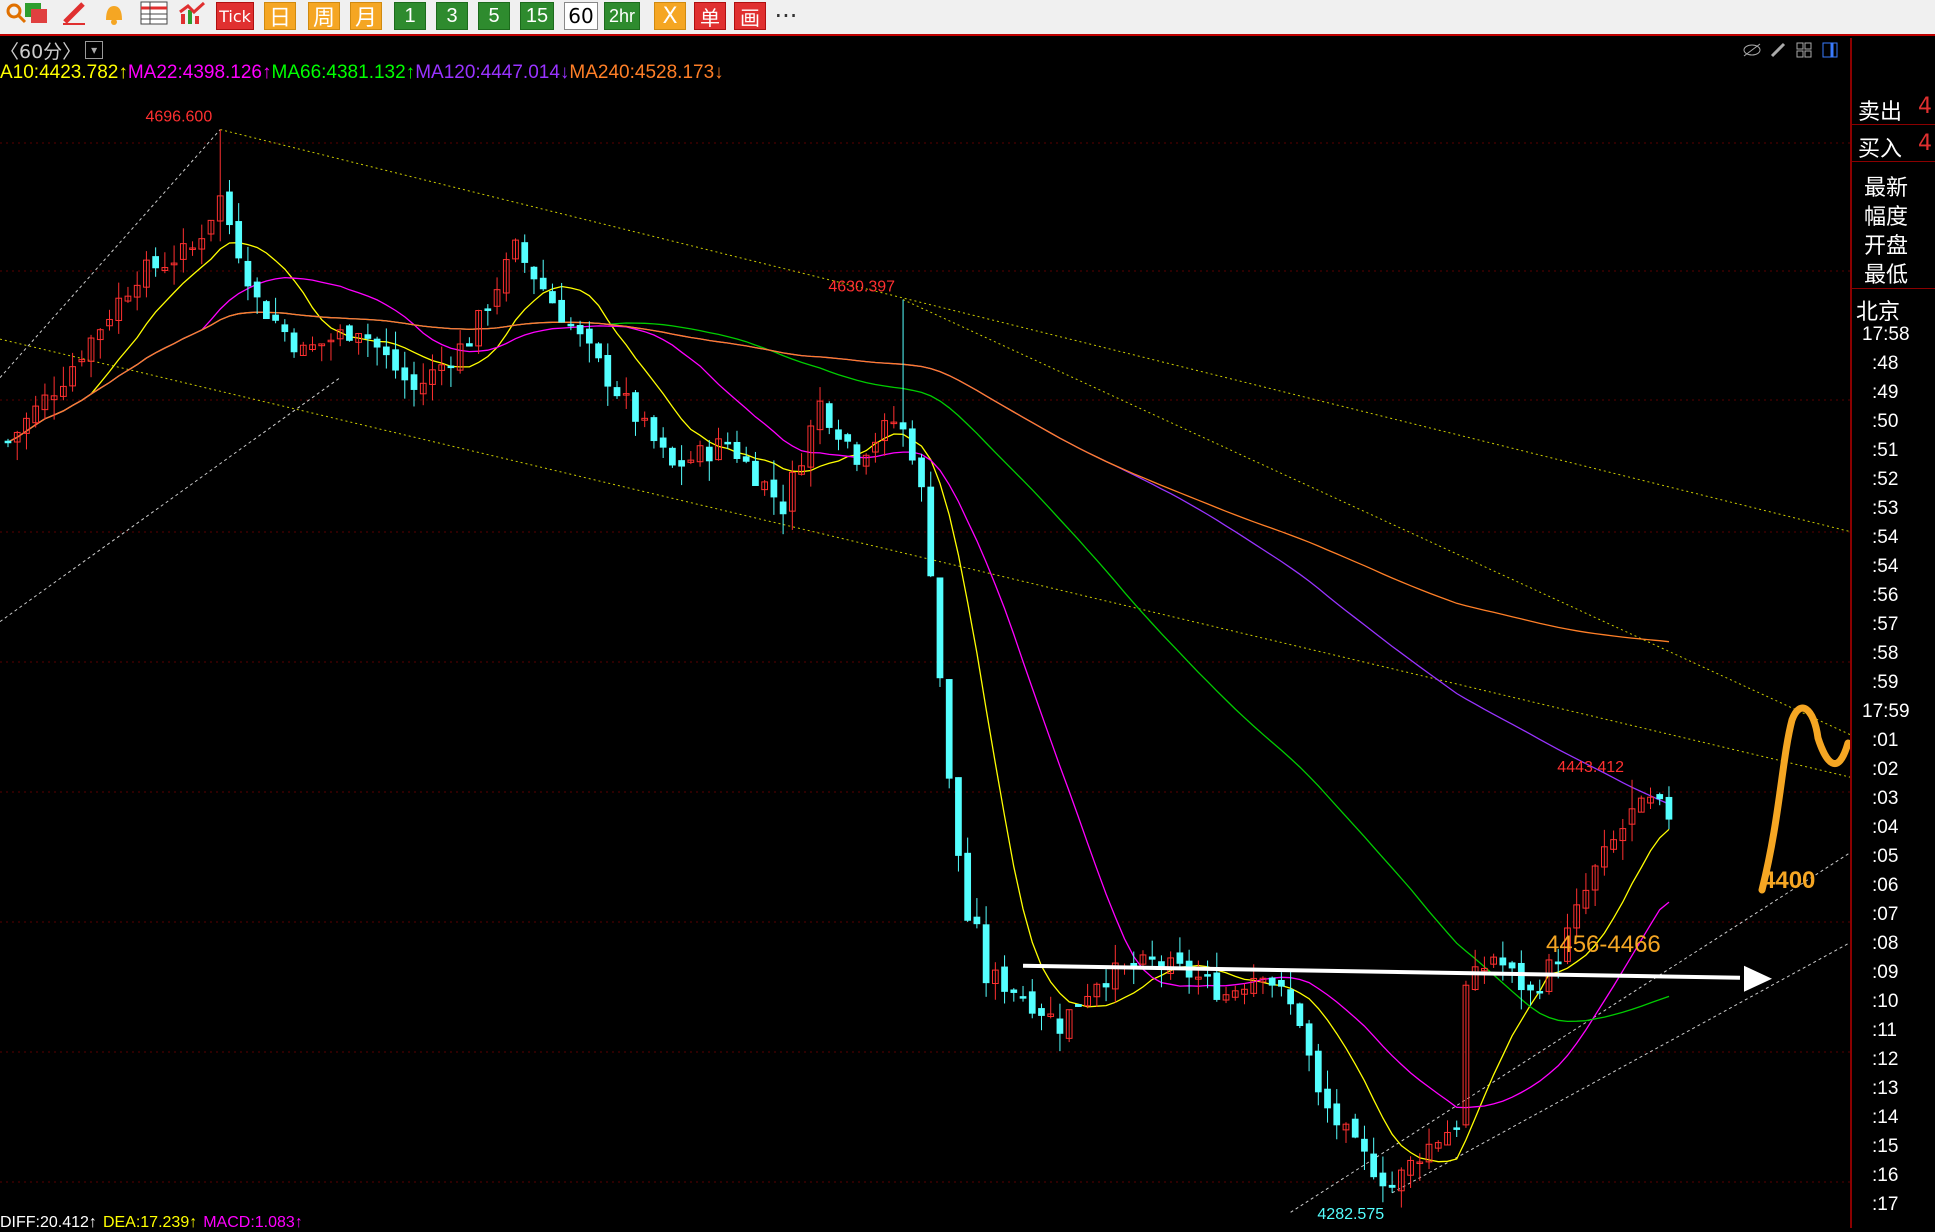 The image size is (1935, 1232). Describe the element at coordinates (1885, 566) in the screenshot. I see `tick-time: :54` at that location.